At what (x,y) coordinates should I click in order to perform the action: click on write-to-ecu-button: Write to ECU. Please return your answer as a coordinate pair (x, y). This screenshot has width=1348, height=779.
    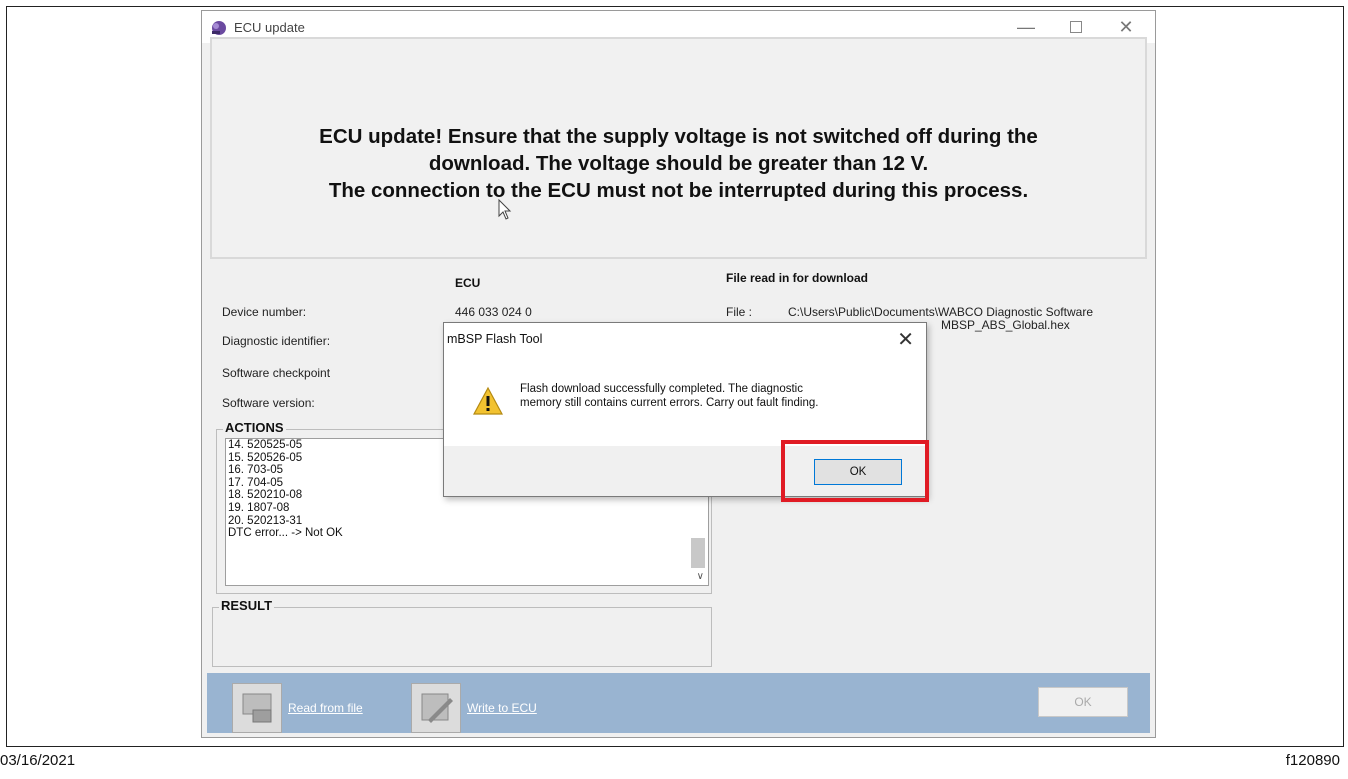
    Looking at the image, I should click on (474, 708).